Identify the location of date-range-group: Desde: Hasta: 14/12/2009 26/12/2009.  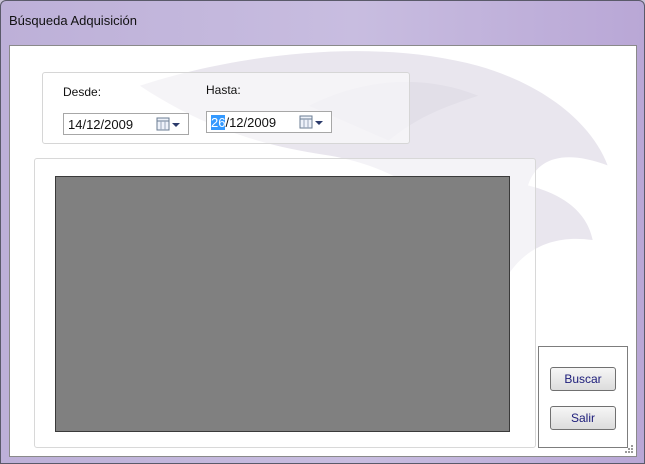
(226, 108).